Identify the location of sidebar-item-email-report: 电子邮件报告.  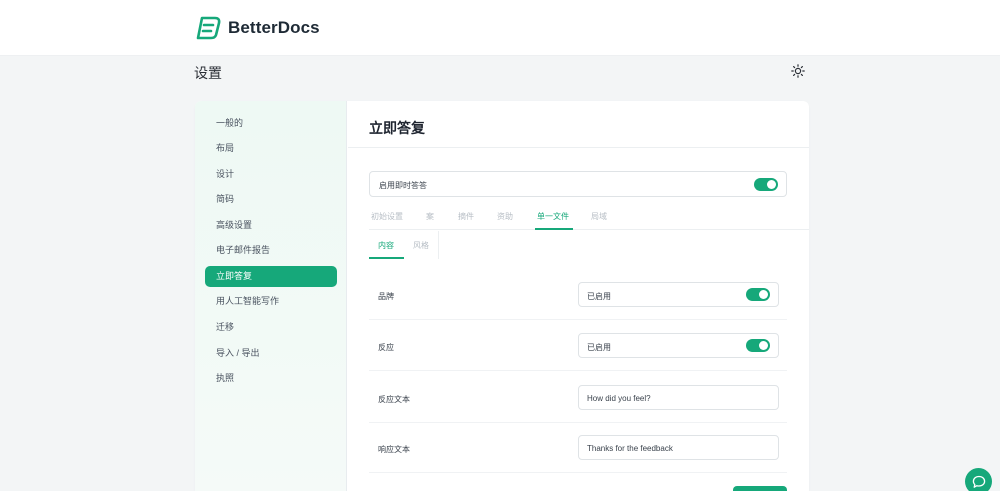
(271, 250).